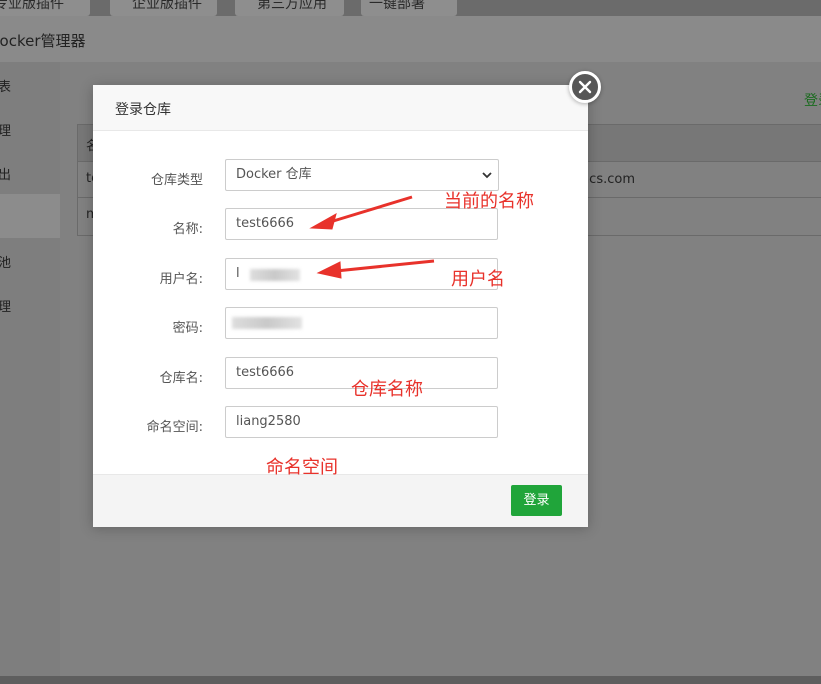 The width and height of the screenshot is (821, 684). Describe the element at coordinates (302, 467) in the screenshot. I see `annotation-namespace: 命名空间` at that location.